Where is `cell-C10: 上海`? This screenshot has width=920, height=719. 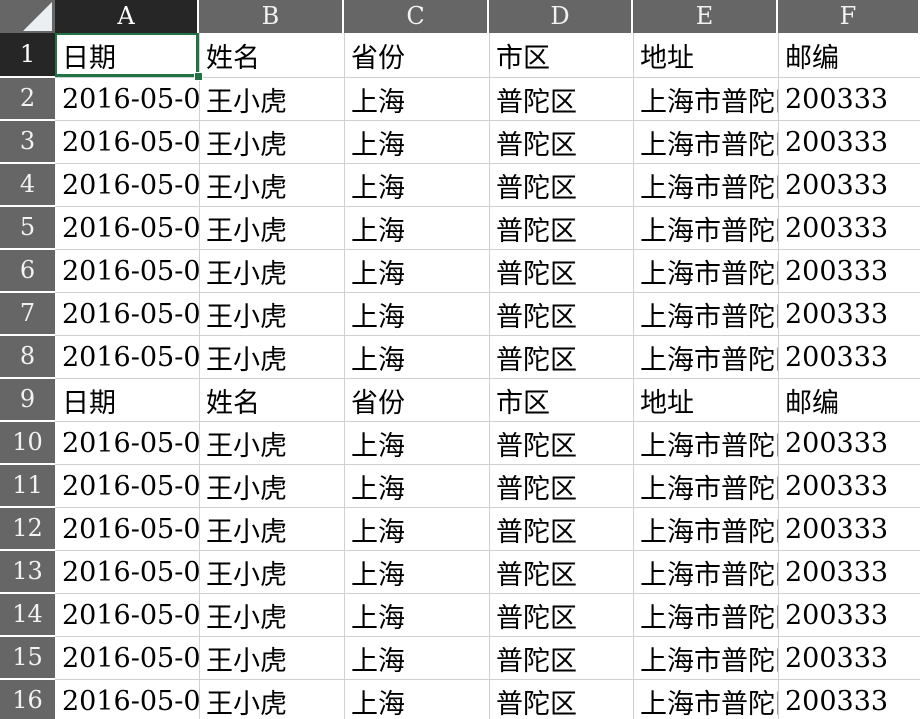
cell-C10: 上海 is located at coordinates (416, 443).